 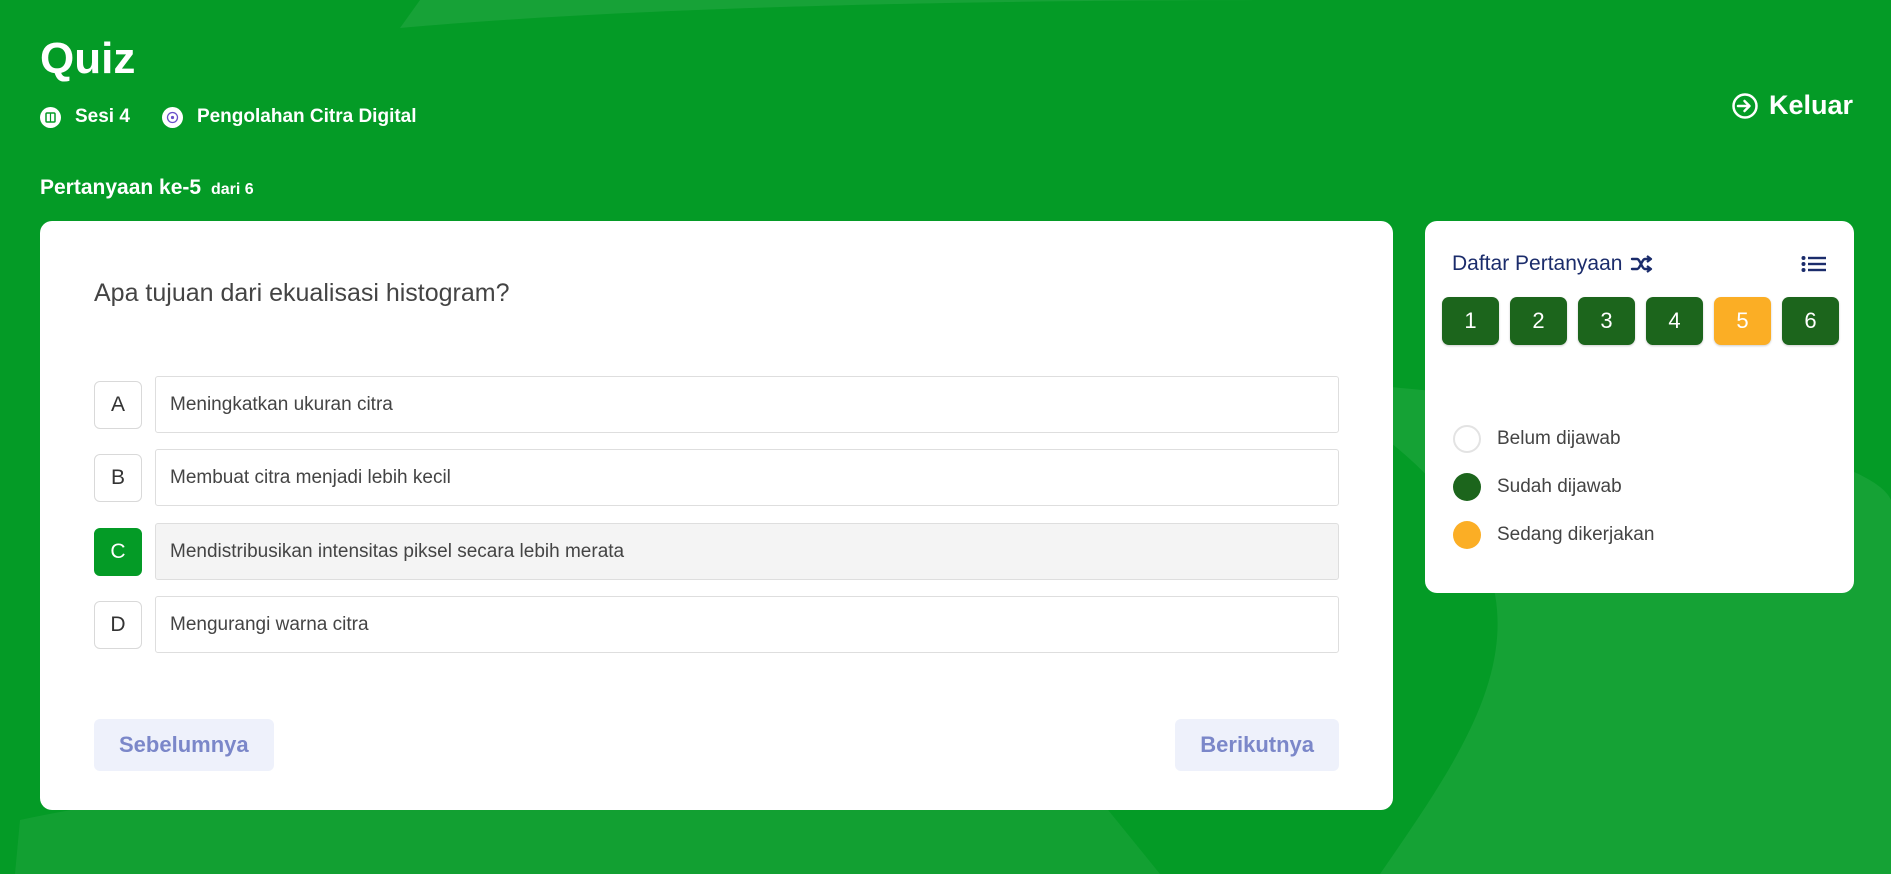 I want to click on question-number-button: 4, so click(x=1674, y=321).